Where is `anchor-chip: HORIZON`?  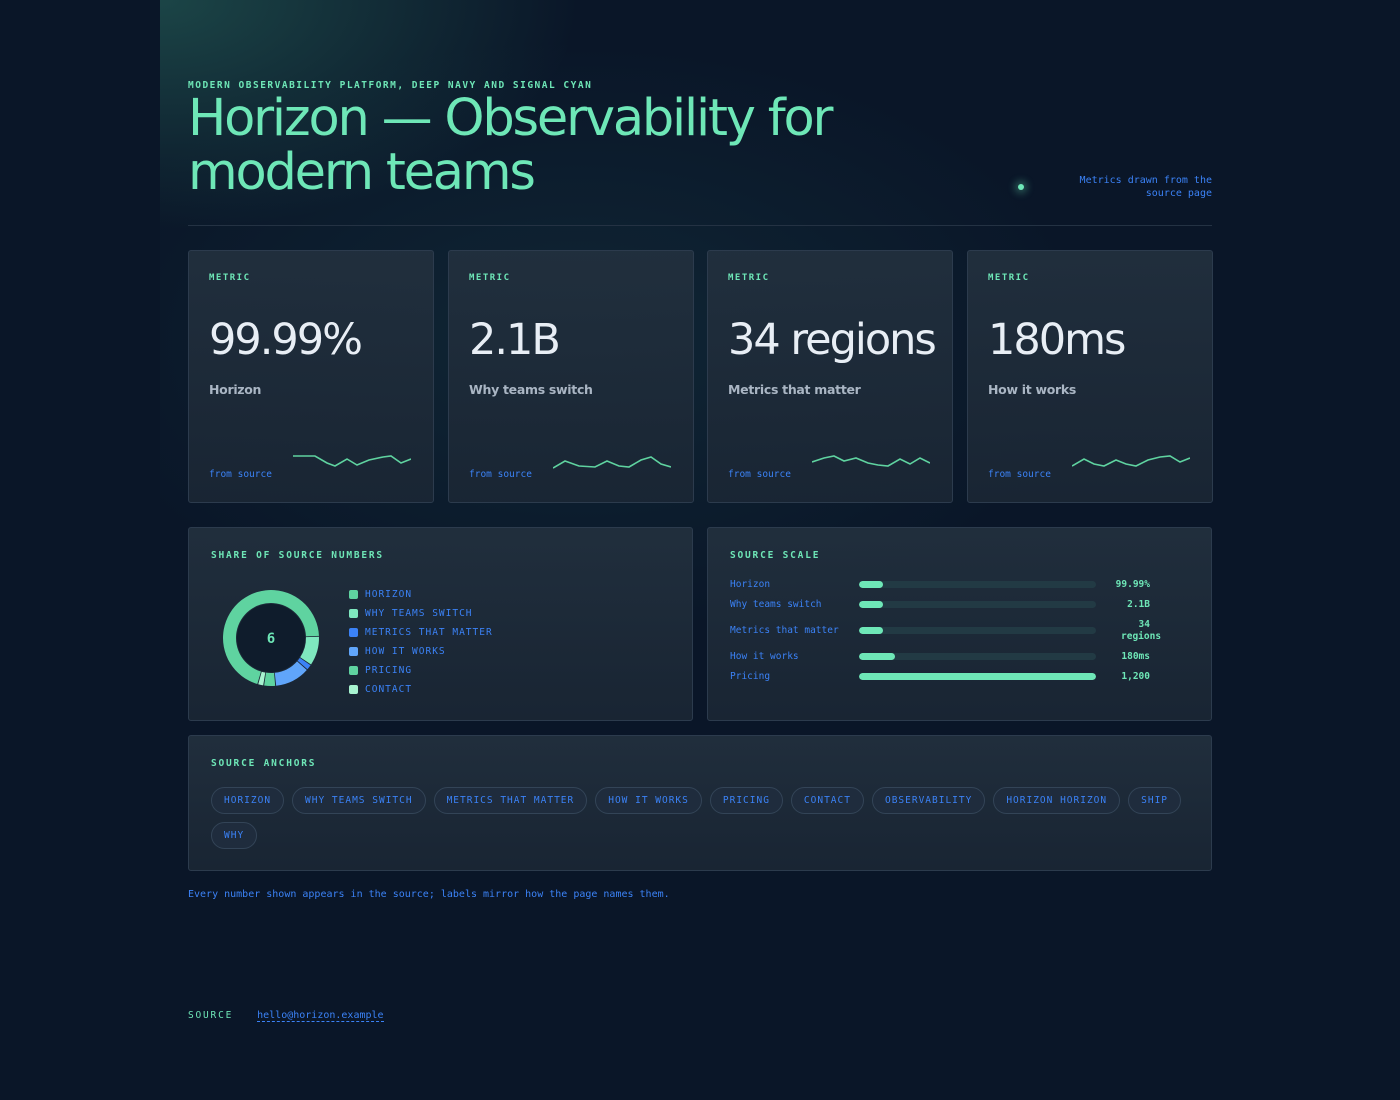 anchor-chip: HORIZON is located at coordinates (248, 800).